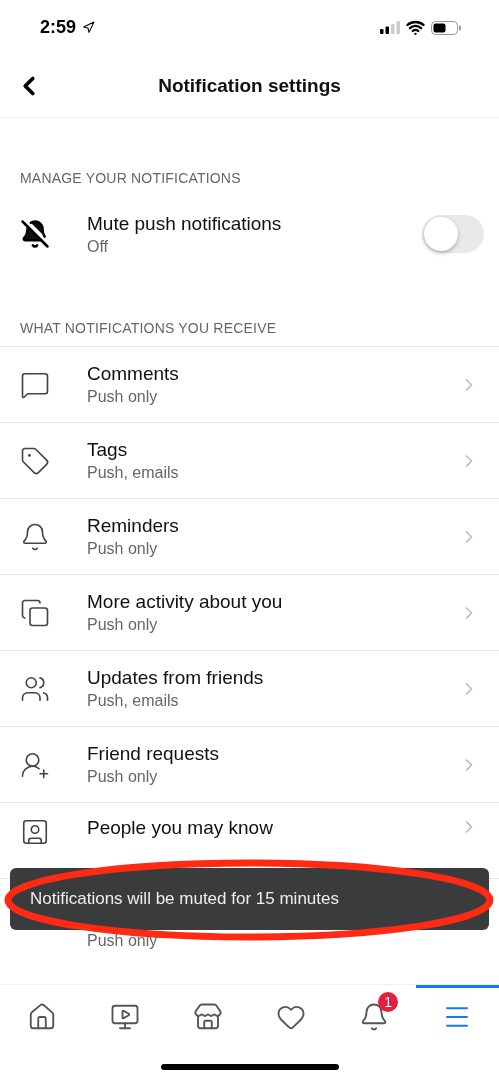  What do you see at coordinates (184, 899) in the screenshot?
I see `toast-message: Notifications will be muted for 15 minutes` at bounding box center [184, 899].